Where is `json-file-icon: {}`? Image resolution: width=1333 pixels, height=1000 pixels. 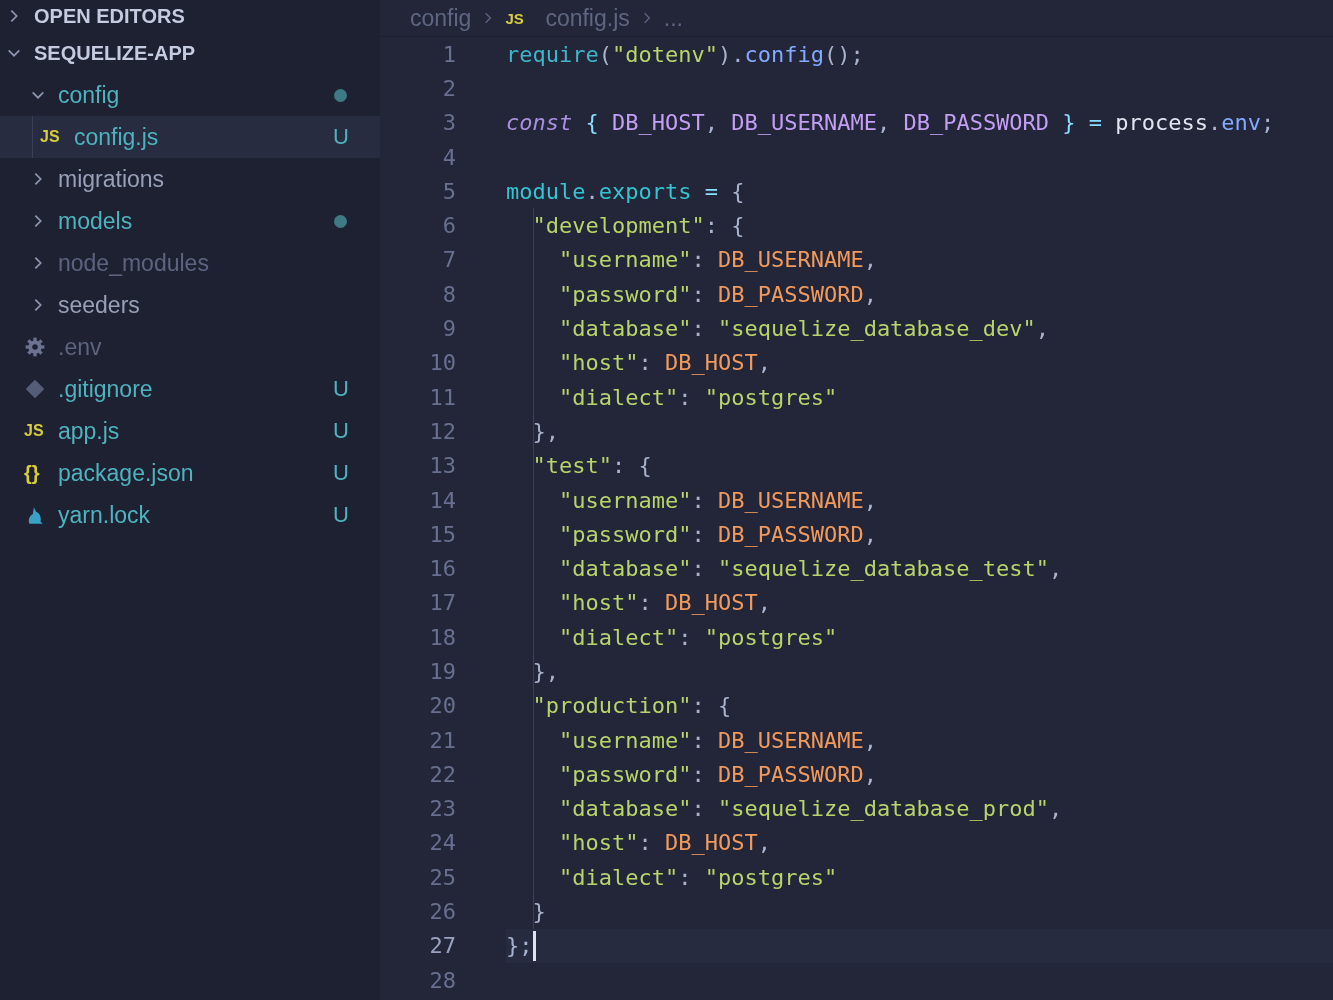 json-file-icon: {} is located at coordinates (35, 473).